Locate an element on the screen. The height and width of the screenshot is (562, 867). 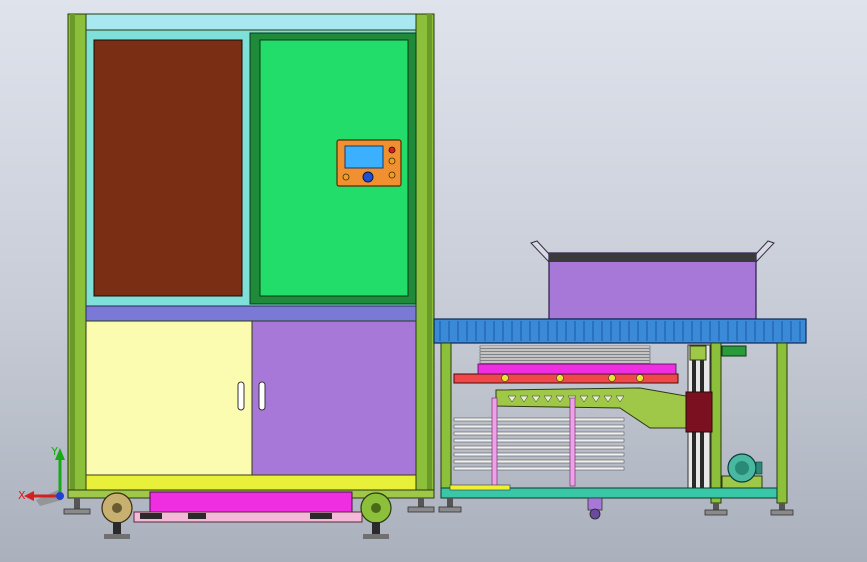
button-icon is located at coordinates (346, 177).